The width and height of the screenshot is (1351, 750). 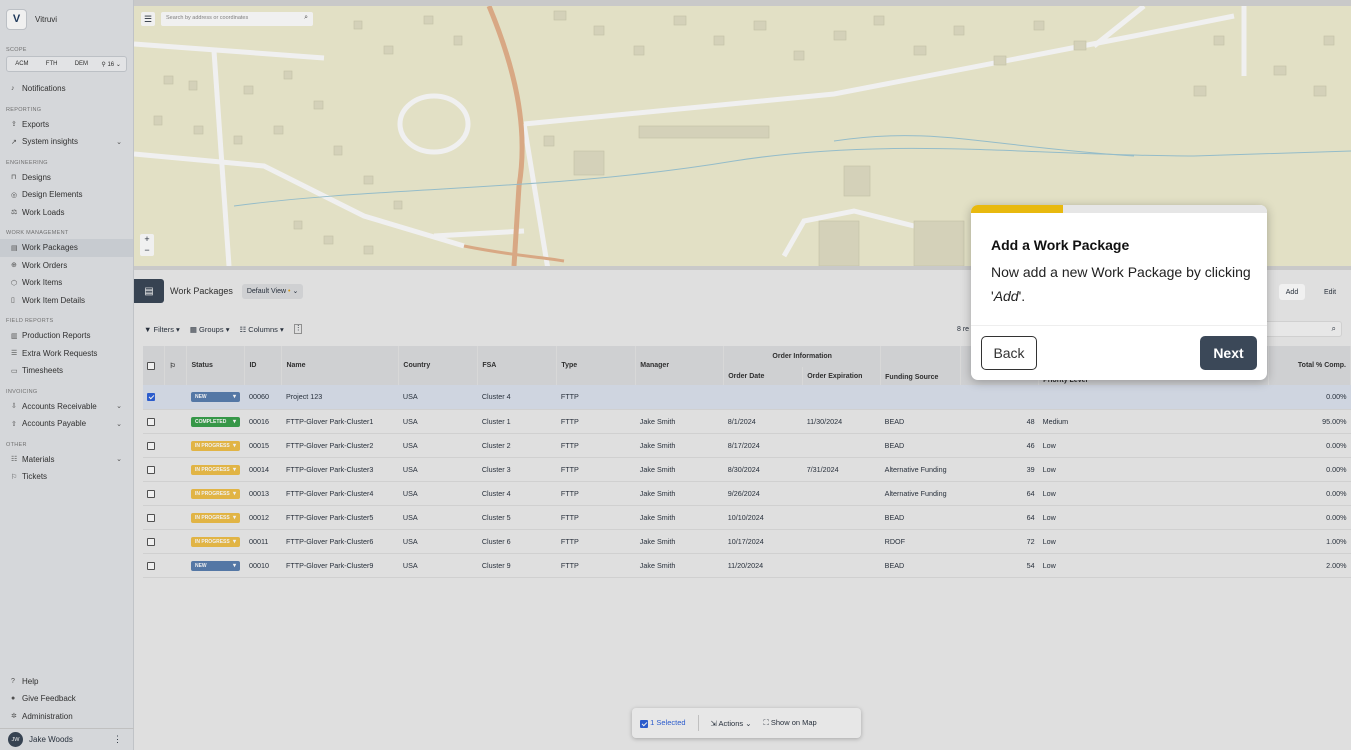 I want to click on sidebar-item-work-packages: ▤ Work Packages, so click(x=66, y=248).